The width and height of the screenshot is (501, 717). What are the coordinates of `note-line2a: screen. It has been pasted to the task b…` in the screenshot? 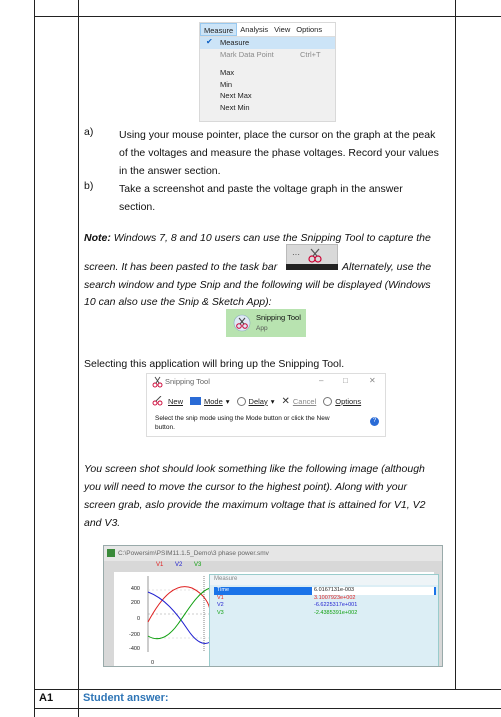 It's located at (181, 267).